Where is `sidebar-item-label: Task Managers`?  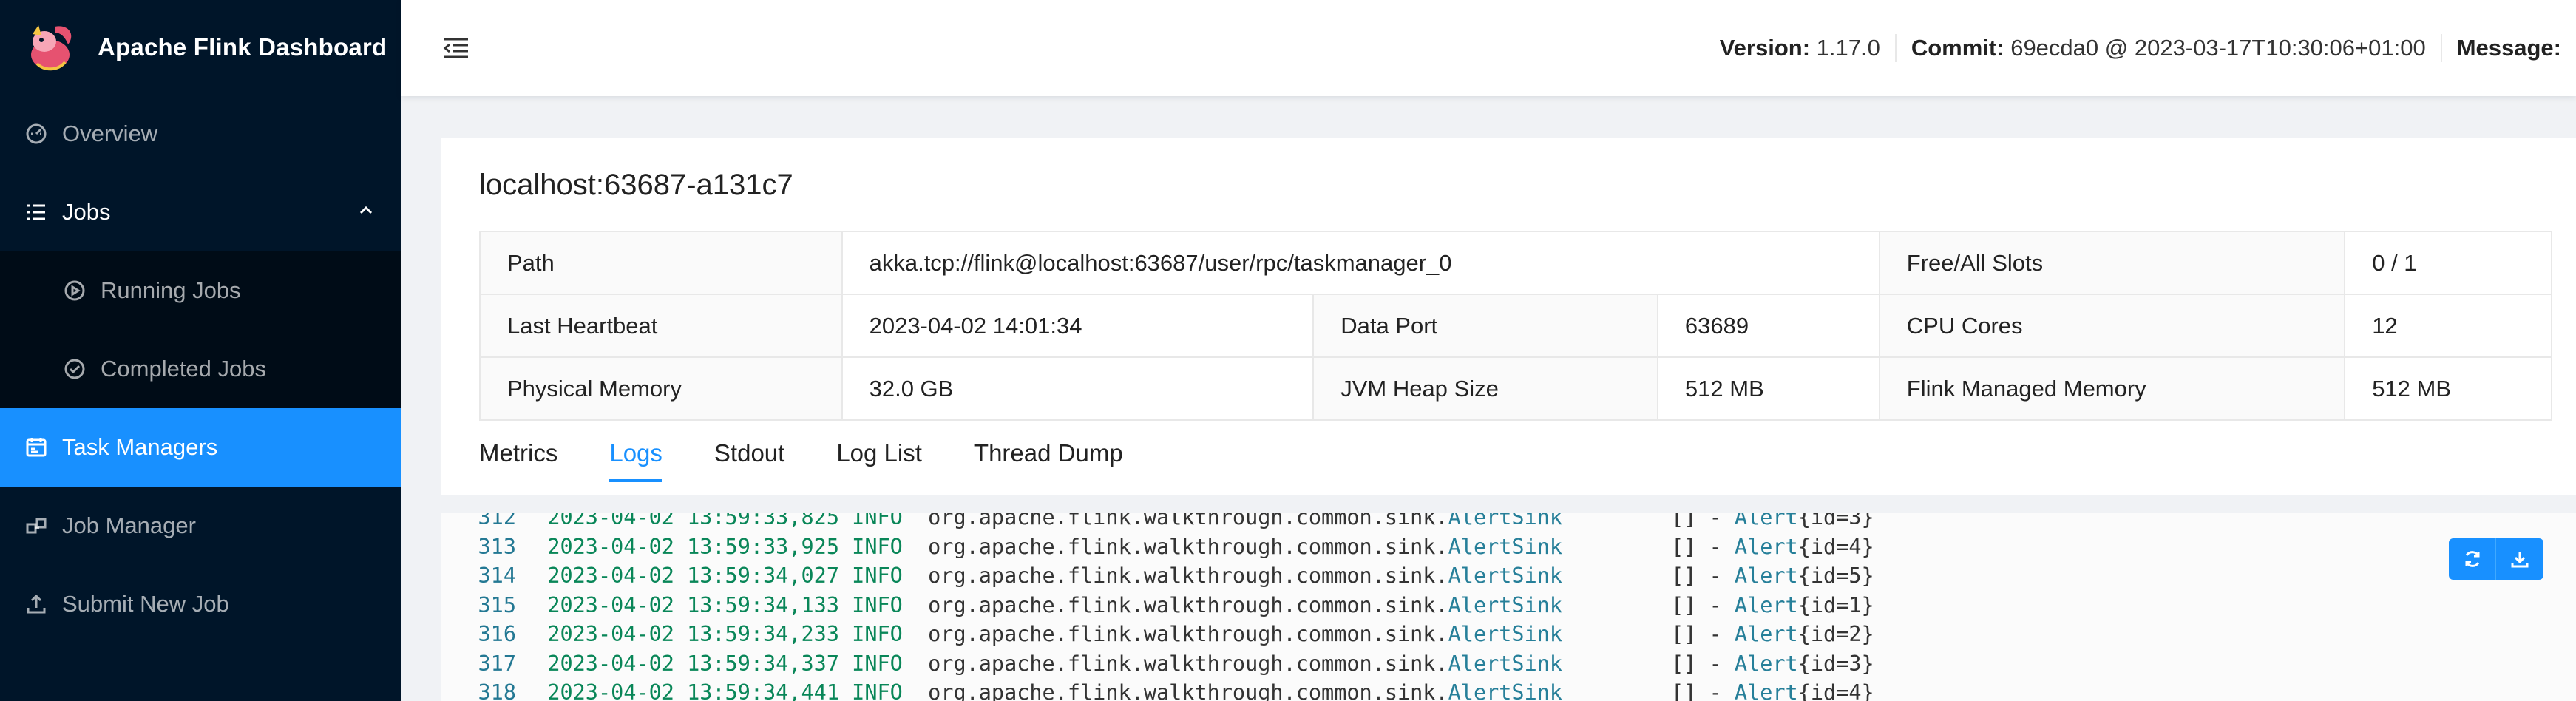 sidebar-item-label: Task Managers is located at coordinates (140, 447).